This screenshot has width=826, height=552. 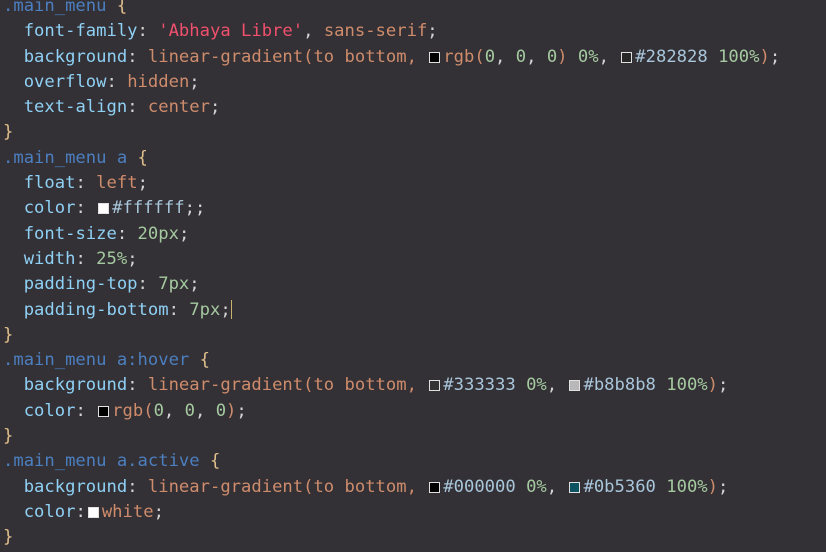 What do you see at coordinates (713, 486) in the screenshot?
I see `code-token-paren: )` at bounding box center [713, 486].